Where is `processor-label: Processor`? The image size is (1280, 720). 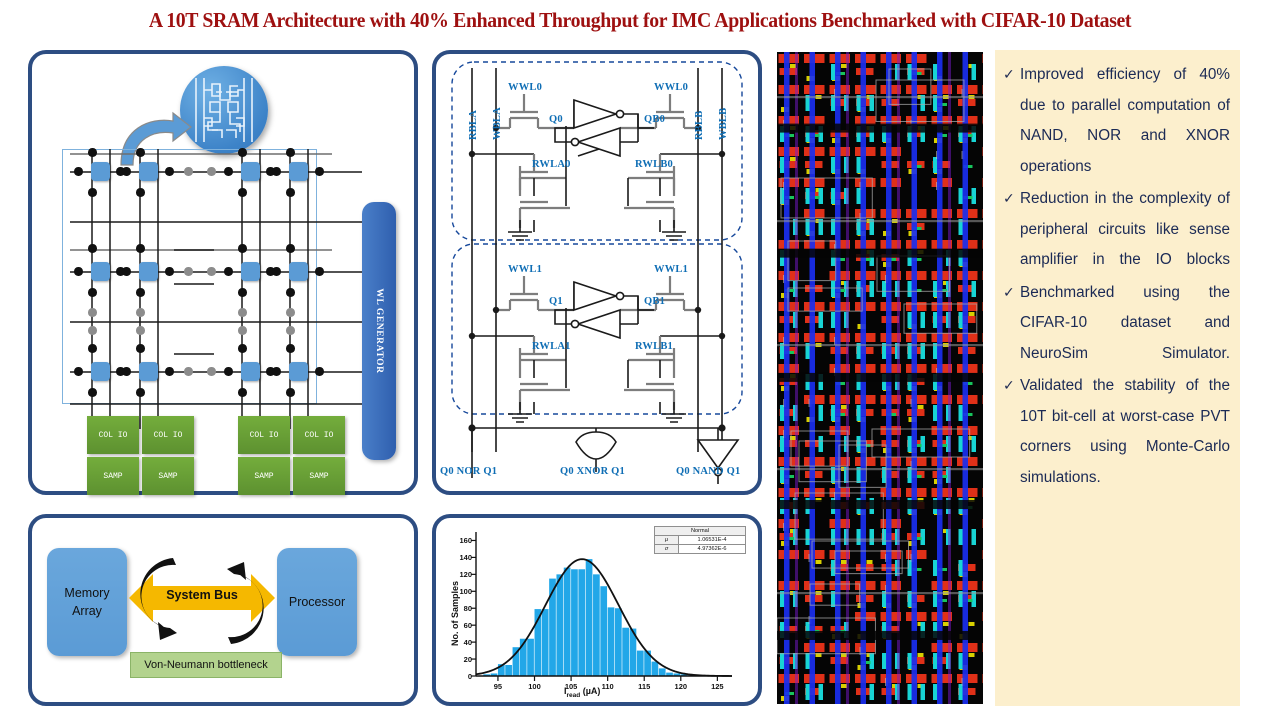 processor-label: Processor is located at coordinates (317, 601).